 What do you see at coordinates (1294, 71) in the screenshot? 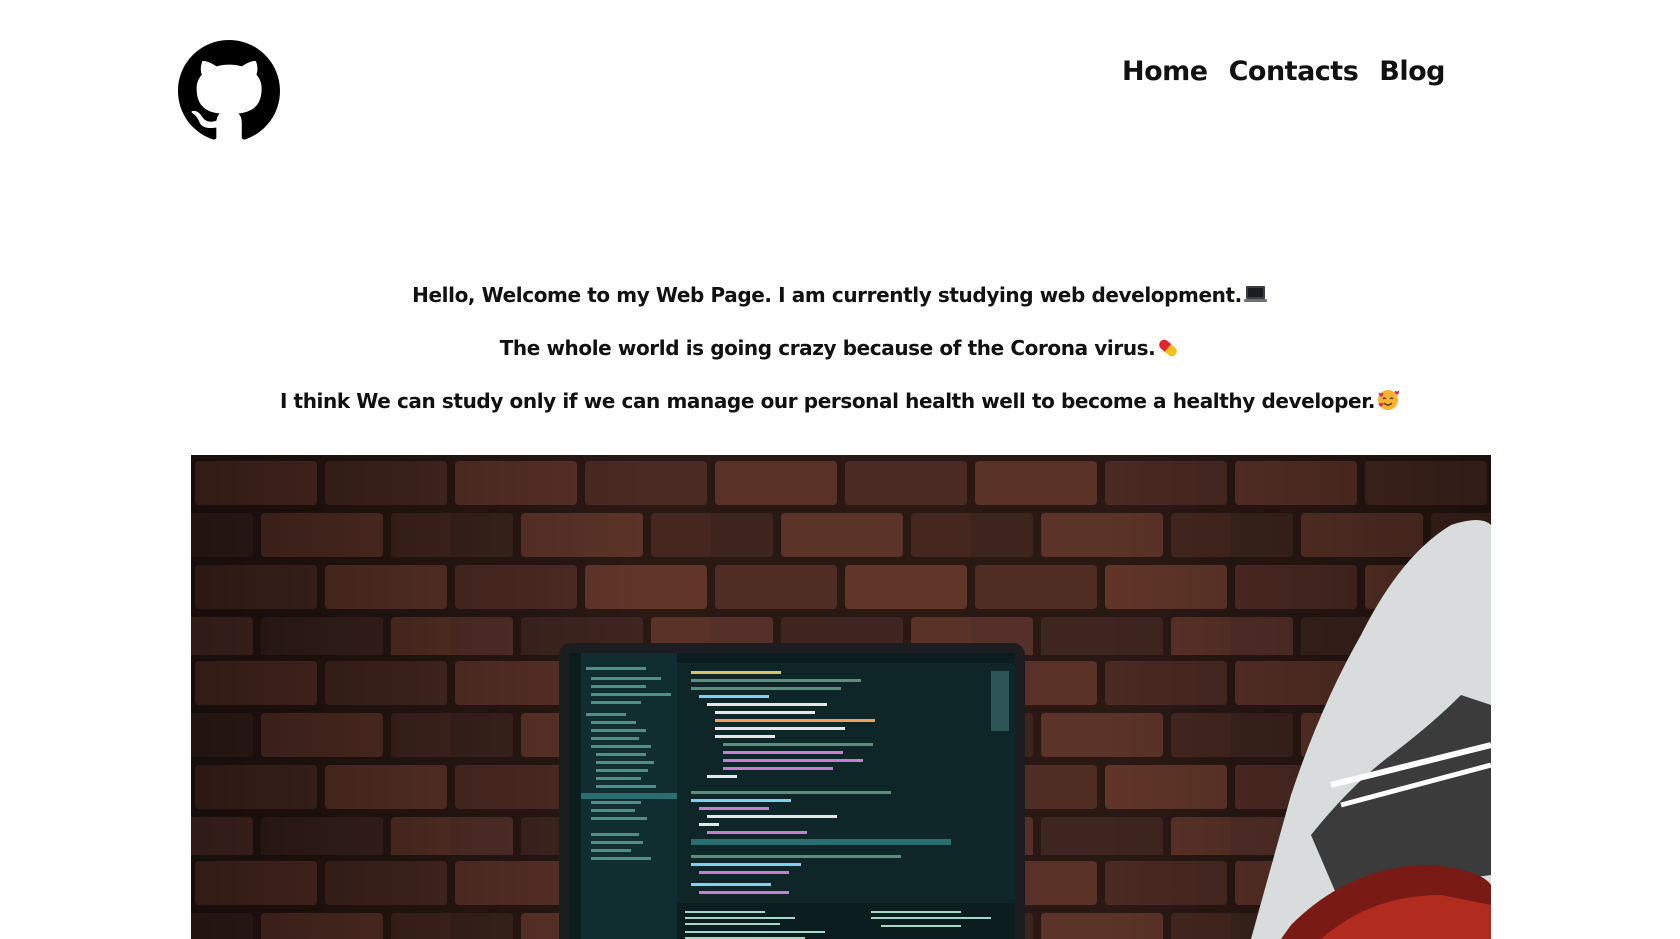
I see `nav-contacts-link: Contacts` at bounding box center [1294, 71].